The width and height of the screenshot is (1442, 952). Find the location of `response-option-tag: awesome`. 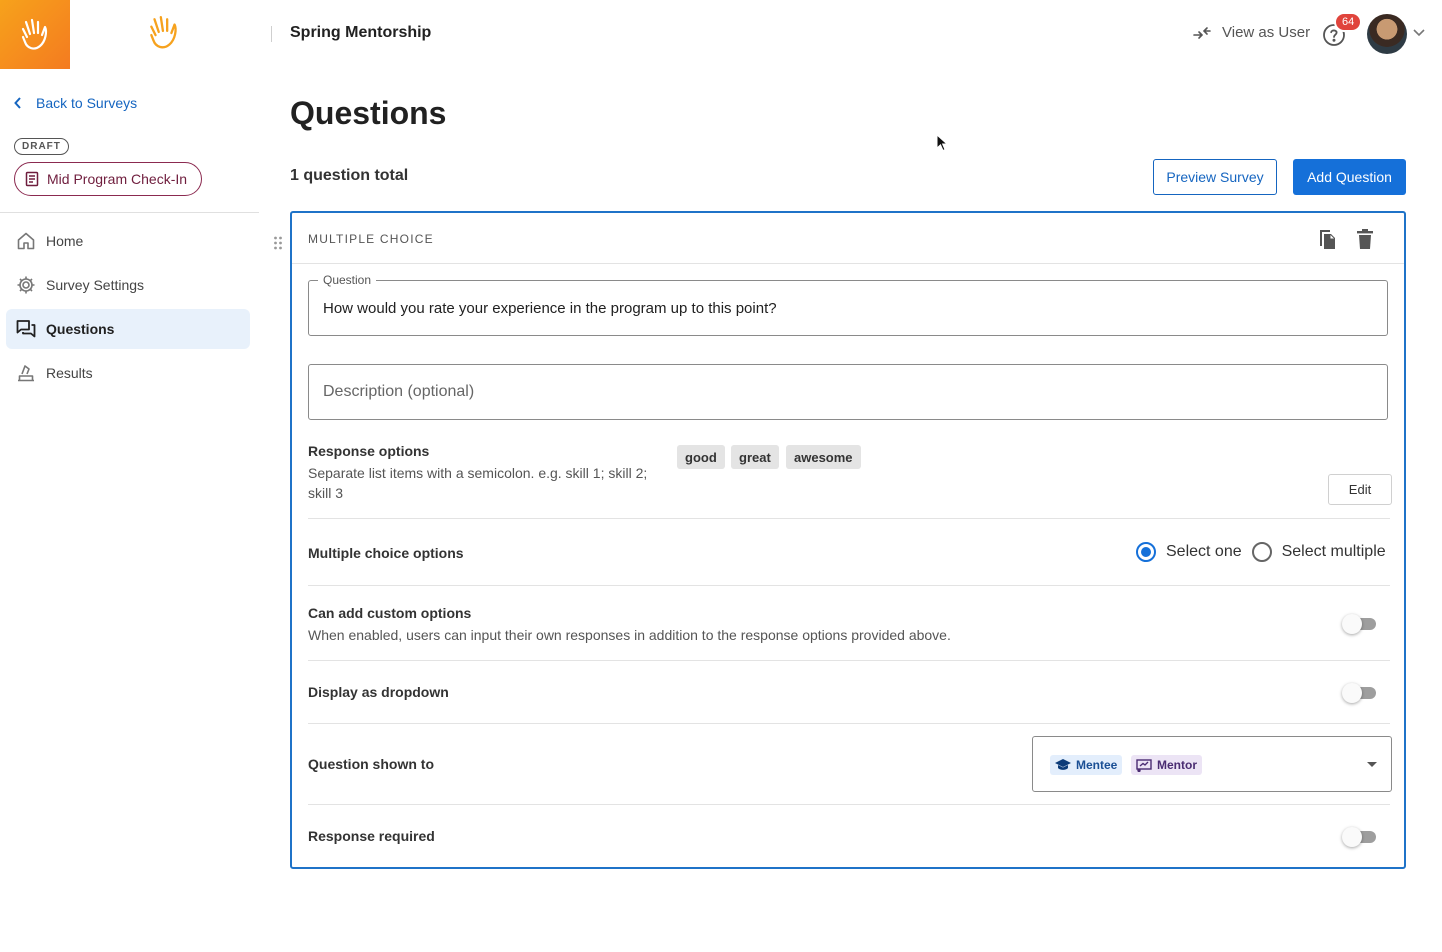

response-option-tag: awesome is located at coordinates (823, 457).